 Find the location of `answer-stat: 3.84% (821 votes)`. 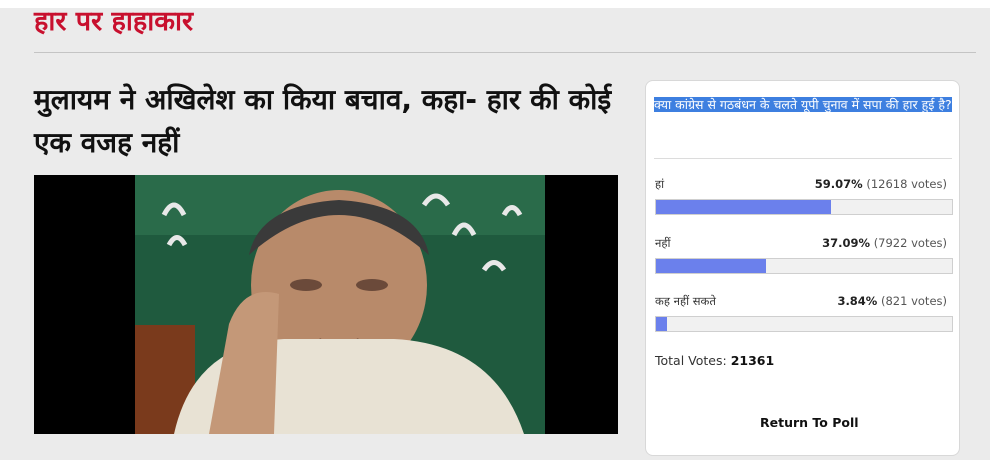

answer-stat: 3.84% (821 votes) is located at coordinates (892, 301).